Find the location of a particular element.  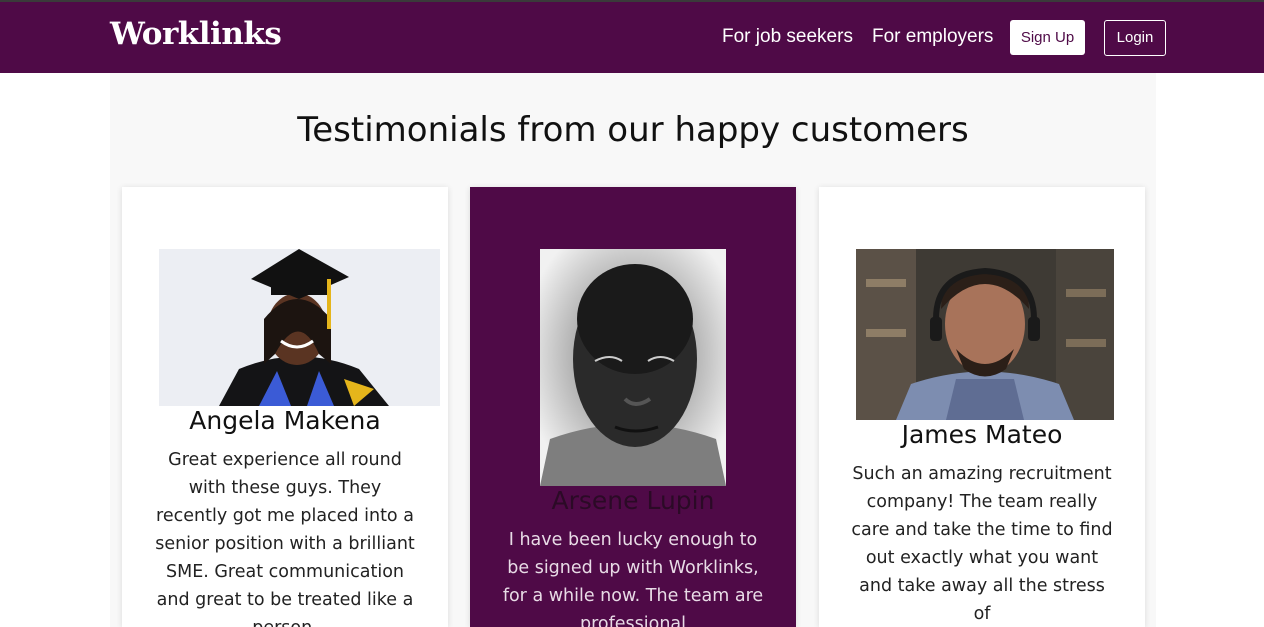

brand-logo: Worklinks is located at coordinates (196, 34).